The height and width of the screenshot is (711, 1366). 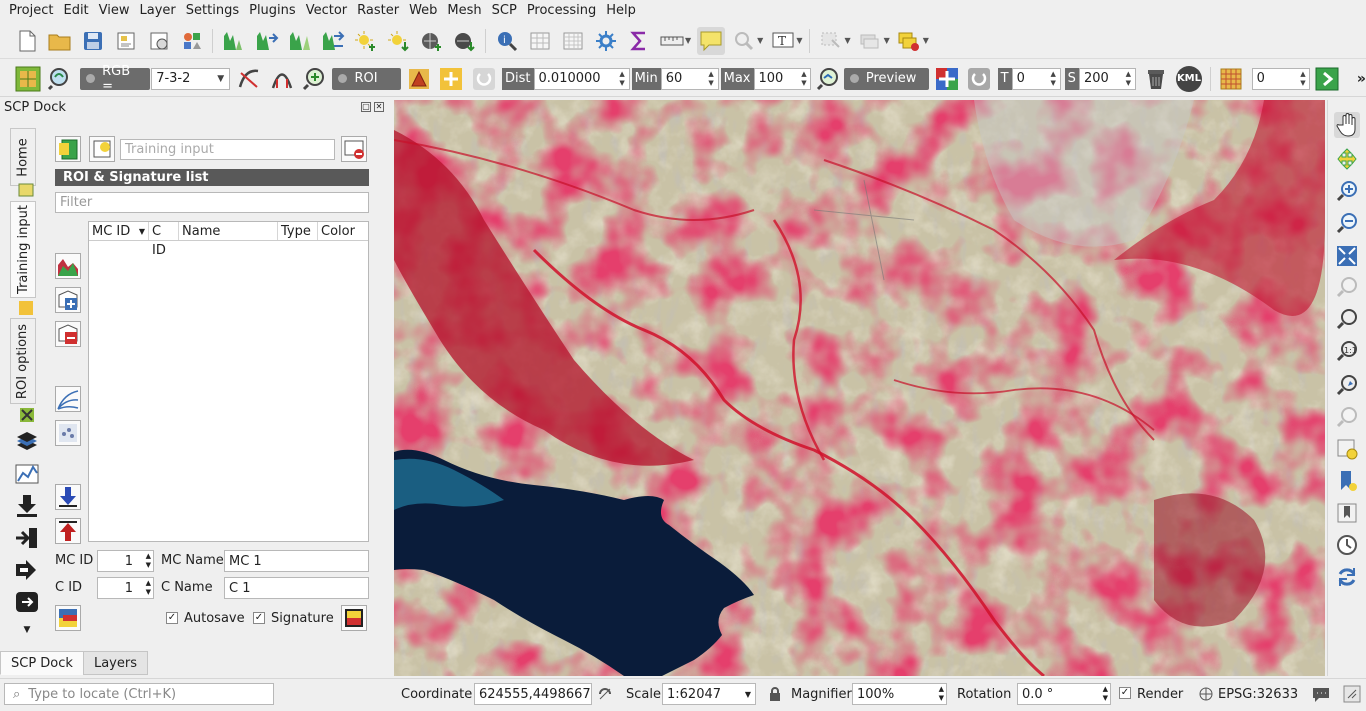 I want to click on new-print-layout-button, so click(x=126, y=41).